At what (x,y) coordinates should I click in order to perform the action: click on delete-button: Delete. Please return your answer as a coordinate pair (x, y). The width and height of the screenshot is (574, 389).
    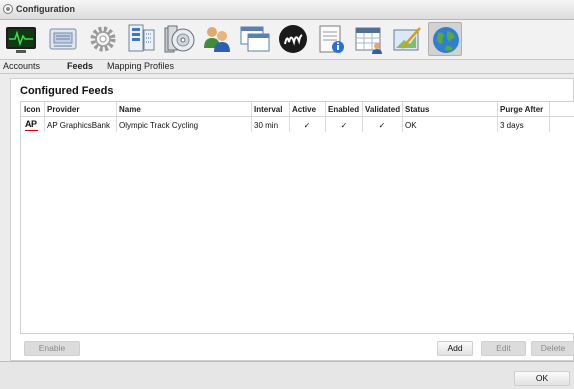
    Looking at the image, I should click on (552, 348).